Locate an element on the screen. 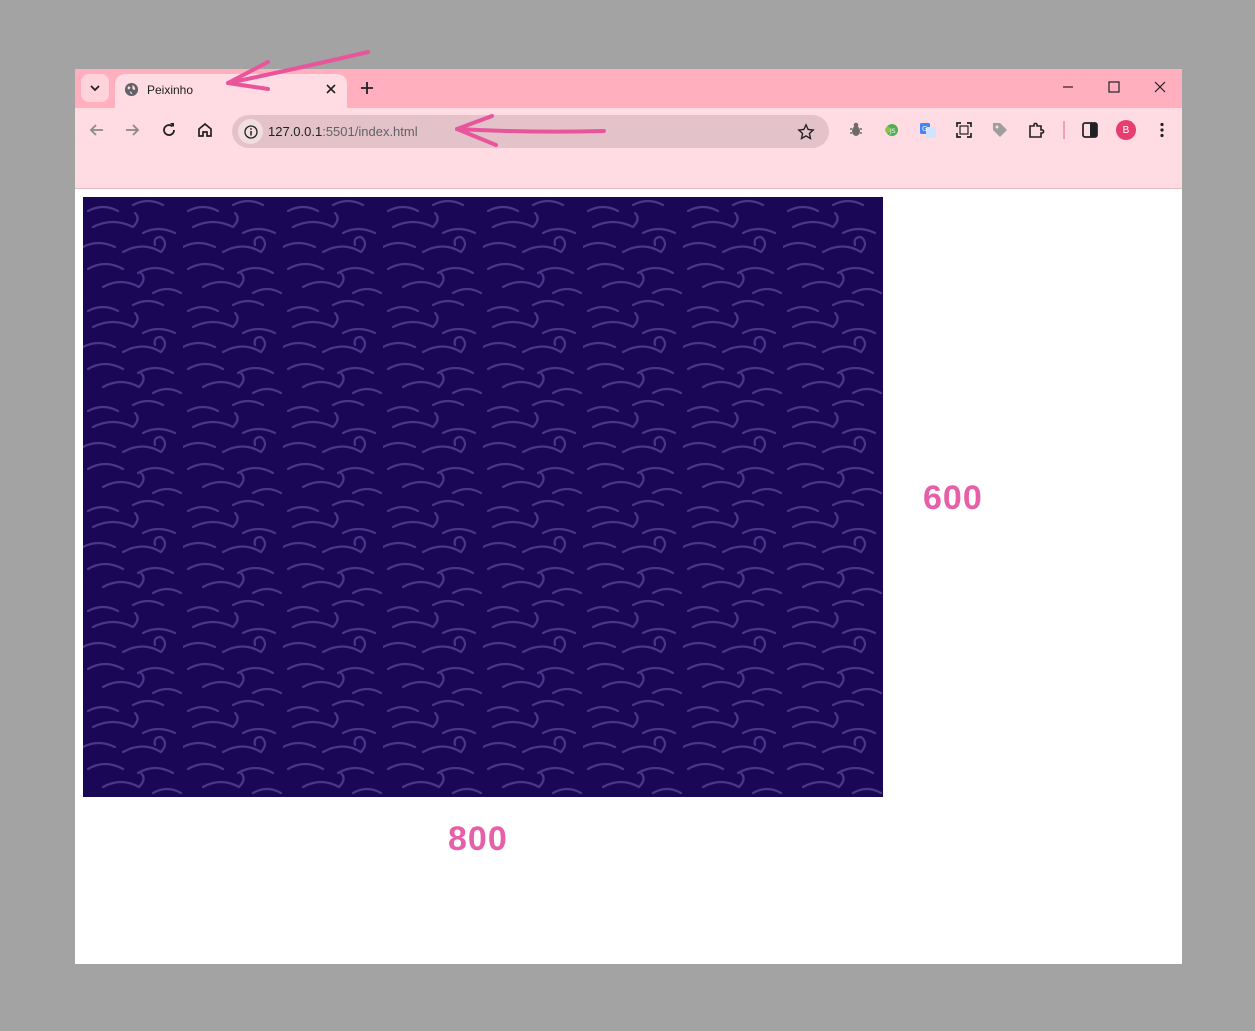 Image resolution: width=1255 pixels, height=1031 pixels. tab-peixinho: Peixinho is located at coordinates (231, 91).